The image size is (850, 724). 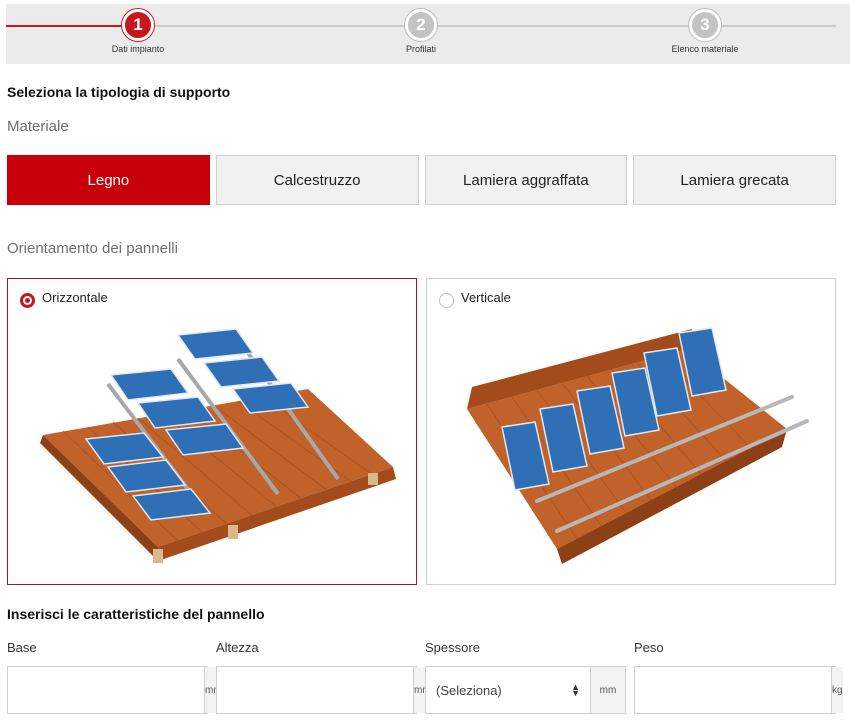 I want to click on spessore-field: (Seleziona) ▲ ▼ mm, so click(x=525, y=690).